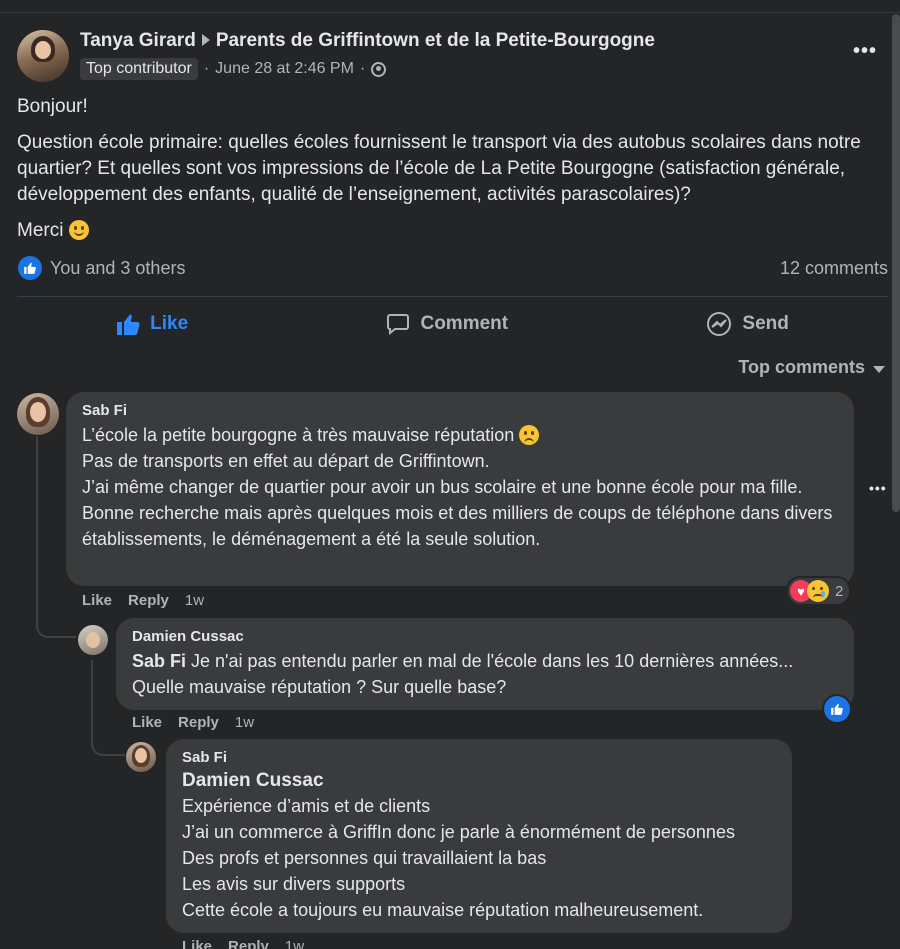  Describe the element at coordinates (147, 722) in the screenshot. I see `reply-like-button: Like` at that location.